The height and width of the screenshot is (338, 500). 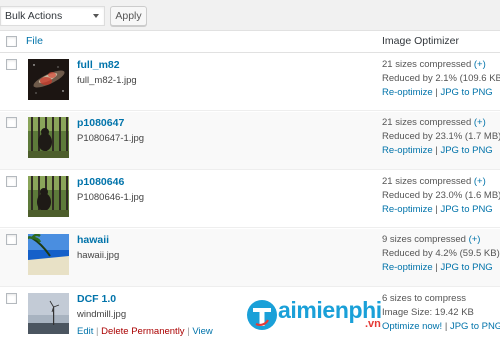 I want to click on sizes-to-compress-text: 6 sizes to compress, so click(x=424, y=298).